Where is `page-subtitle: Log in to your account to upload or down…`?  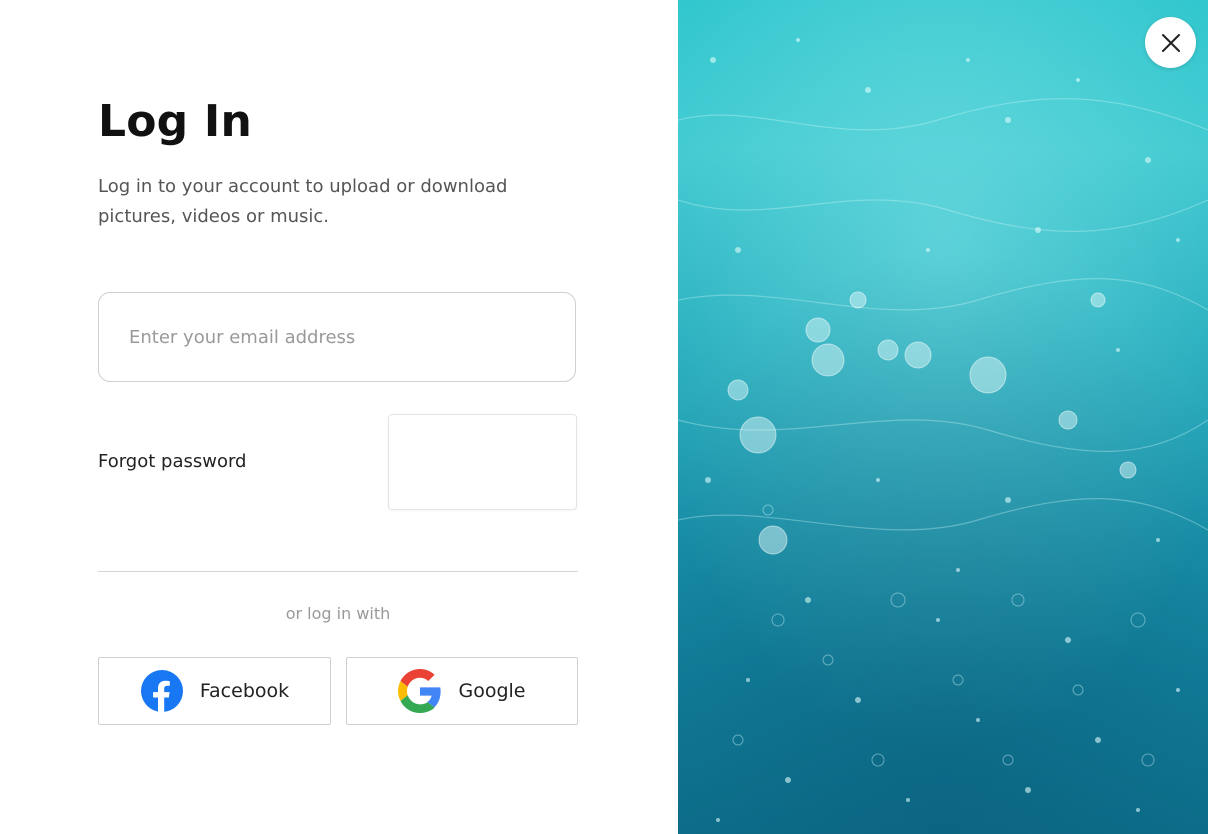 page-subtitle: Log in to your account to upload or down… is located at coordinates (303, 201).